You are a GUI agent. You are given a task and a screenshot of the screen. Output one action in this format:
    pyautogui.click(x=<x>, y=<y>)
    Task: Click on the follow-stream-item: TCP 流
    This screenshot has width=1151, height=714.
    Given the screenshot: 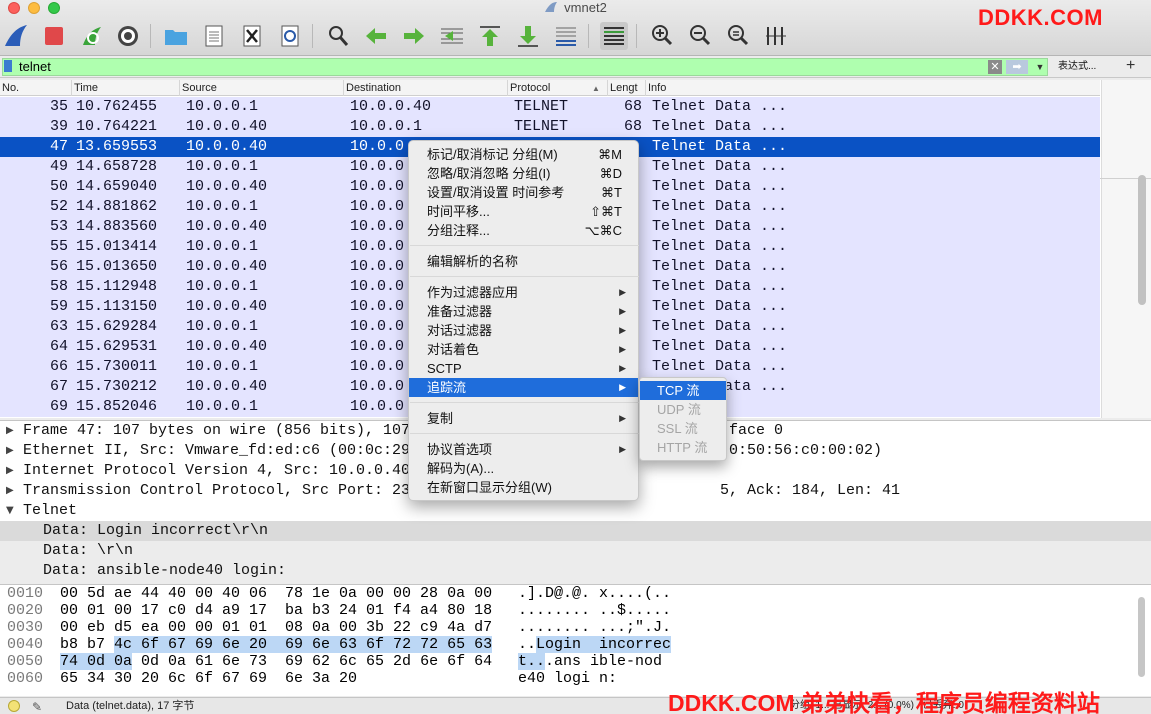 What is the action you would take?
    pyautogui.click(x=683, y=390)
    